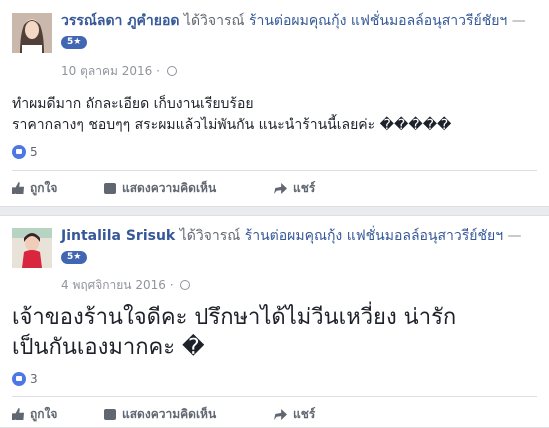 The image size is (549, 428). What do you see at coordinates (34, 152) in the screenshot?
I see `reaction-count: 5` at bounding box center [34, 152].